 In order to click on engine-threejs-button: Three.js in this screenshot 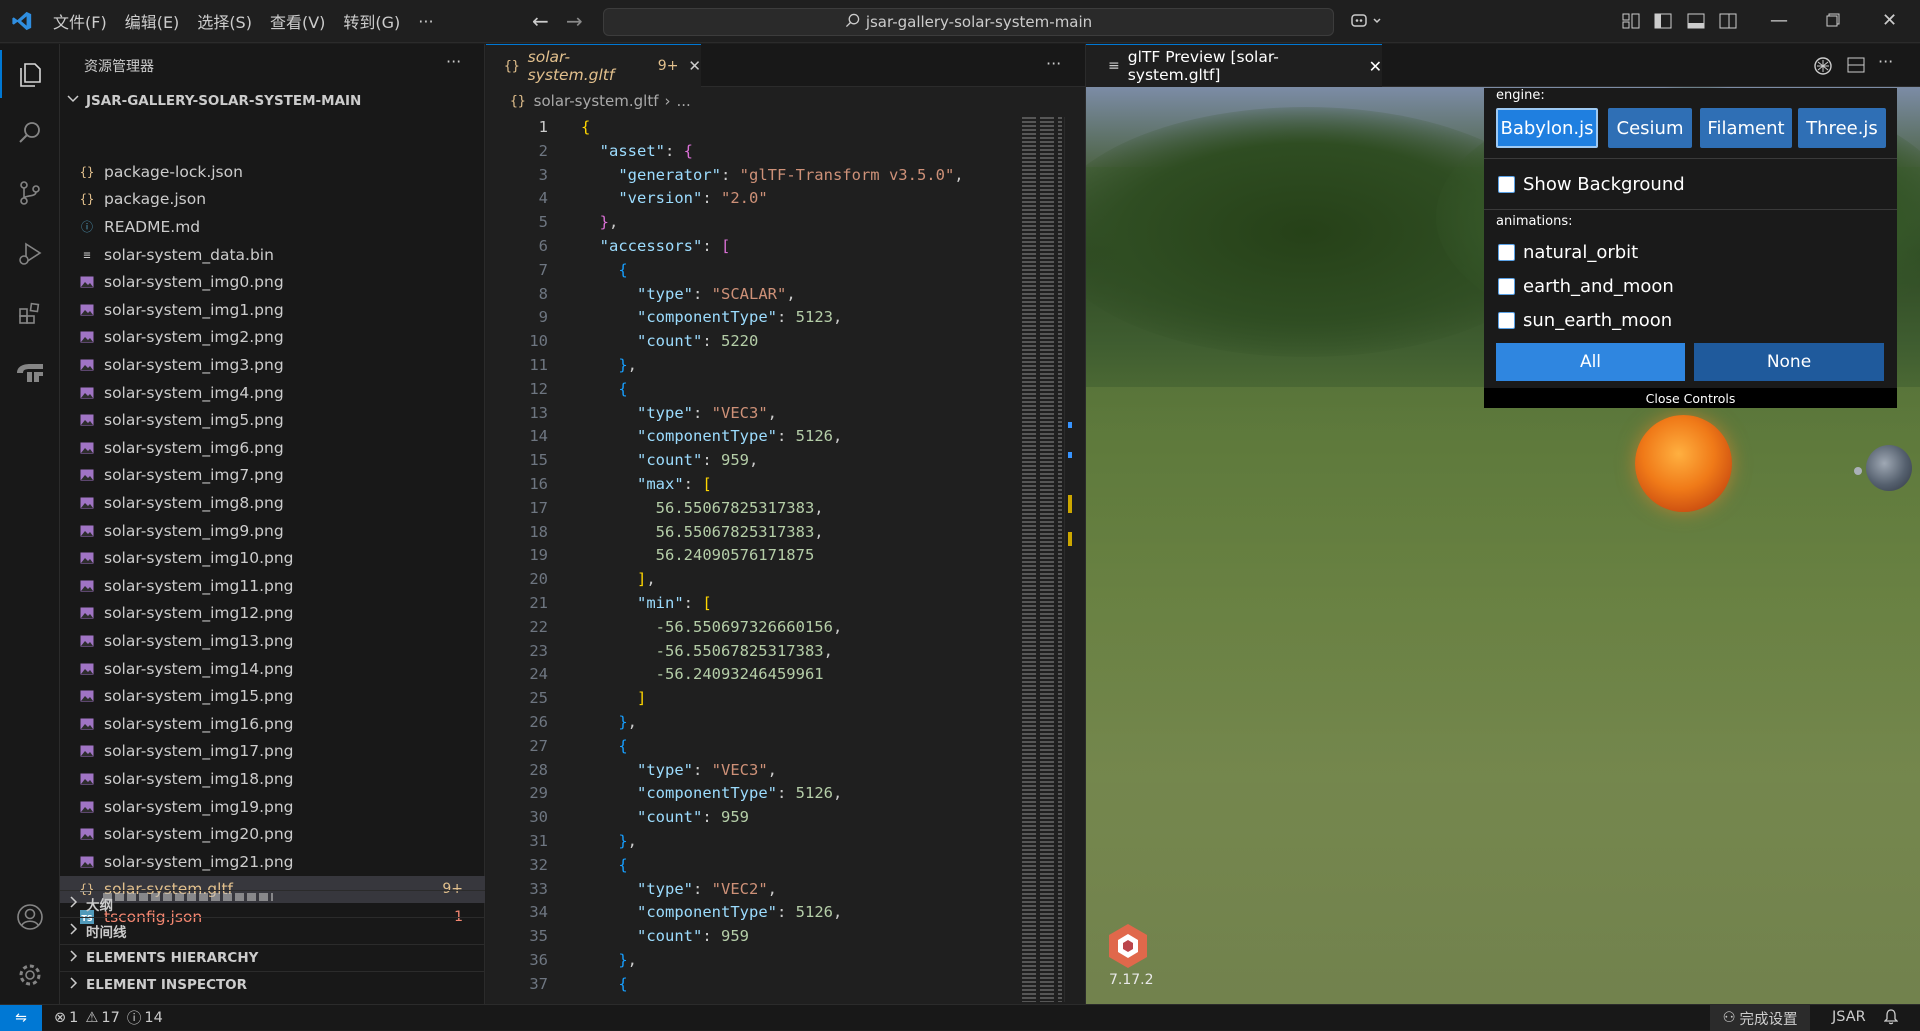, I will do `click(1842, 128)`.